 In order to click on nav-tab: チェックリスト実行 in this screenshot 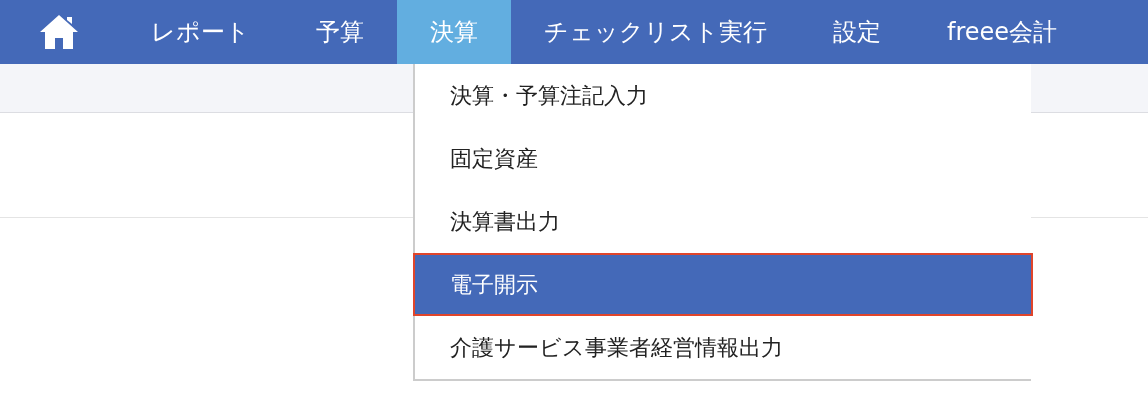, I will do `click(655, 32)`.